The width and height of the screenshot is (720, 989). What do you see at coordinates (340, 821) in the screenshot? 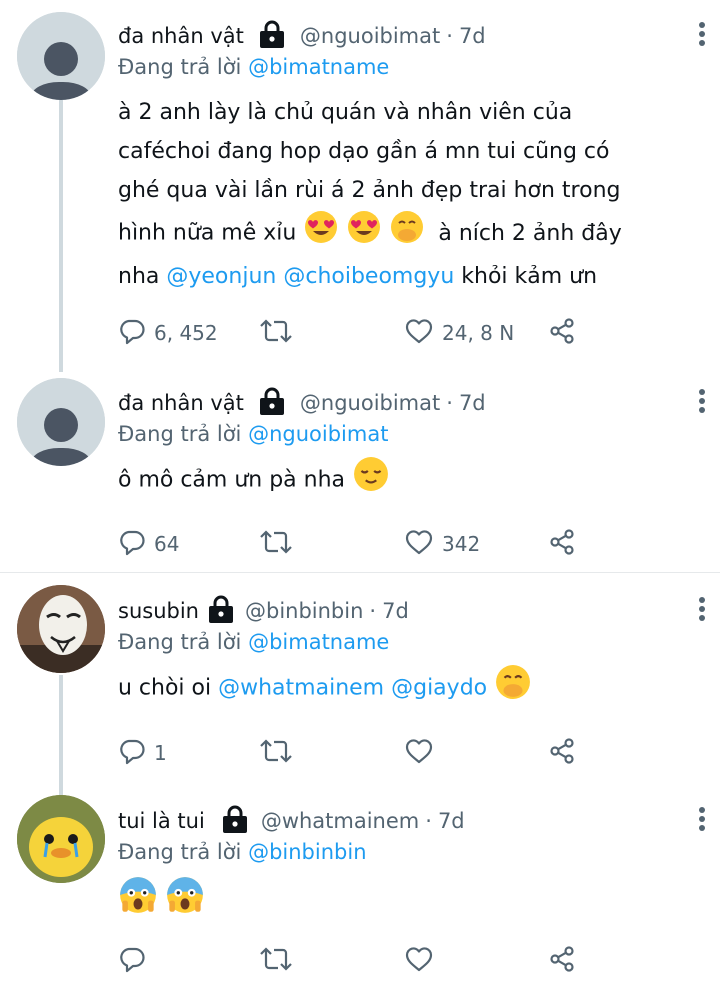
I see `handle: @whatmainem` at bounding box center [340, 821].